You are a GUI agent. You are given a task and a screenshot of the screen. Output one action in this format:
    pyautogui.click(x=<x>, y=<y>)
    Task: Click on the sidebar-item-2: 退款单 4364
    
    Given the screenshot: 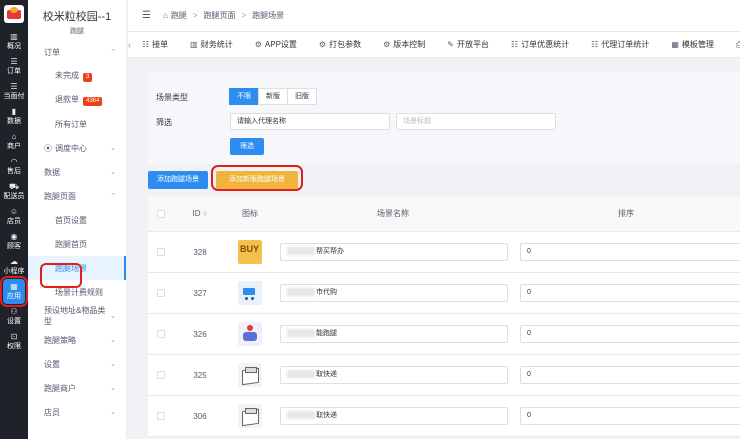 What is the action you would take?
    pyautogui.click(x=77, y=100)
    